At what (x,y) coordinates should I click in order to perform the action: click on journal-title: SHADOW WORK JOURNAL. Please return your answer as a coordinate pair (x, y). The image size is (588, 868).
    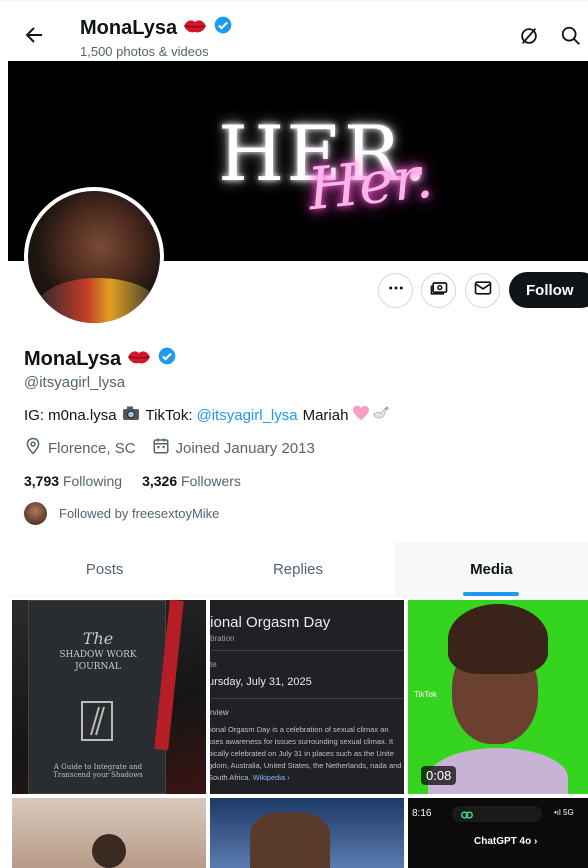
    Looking at the image, I should click on (98, 661).